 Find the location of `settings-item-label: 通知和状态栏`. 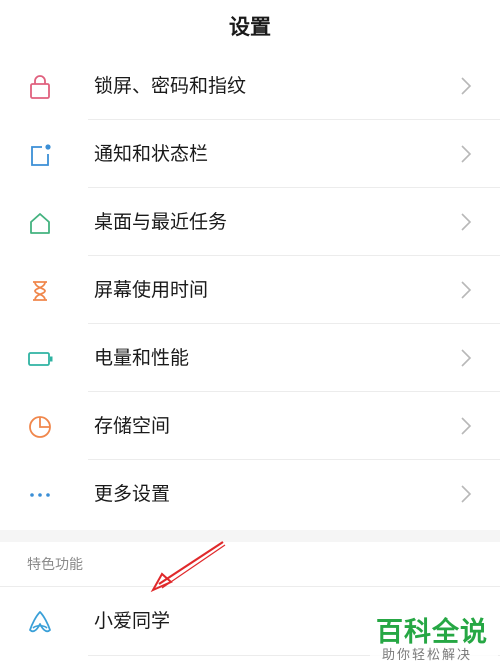

settings-item-label: 通知和状态栏 is located at coordinates (151, 154).